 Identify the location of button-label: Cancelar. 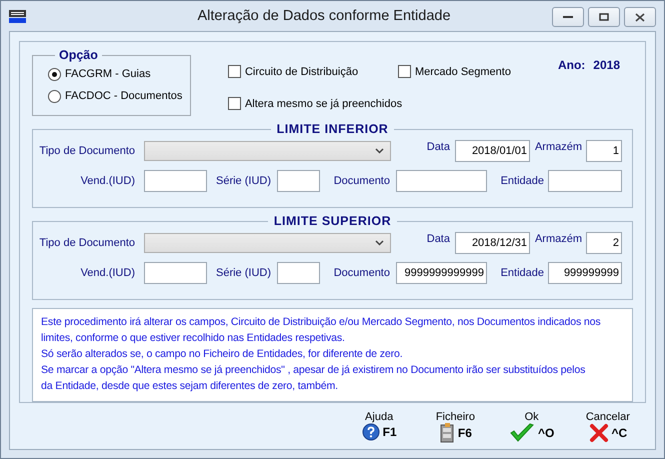
(608, 417).